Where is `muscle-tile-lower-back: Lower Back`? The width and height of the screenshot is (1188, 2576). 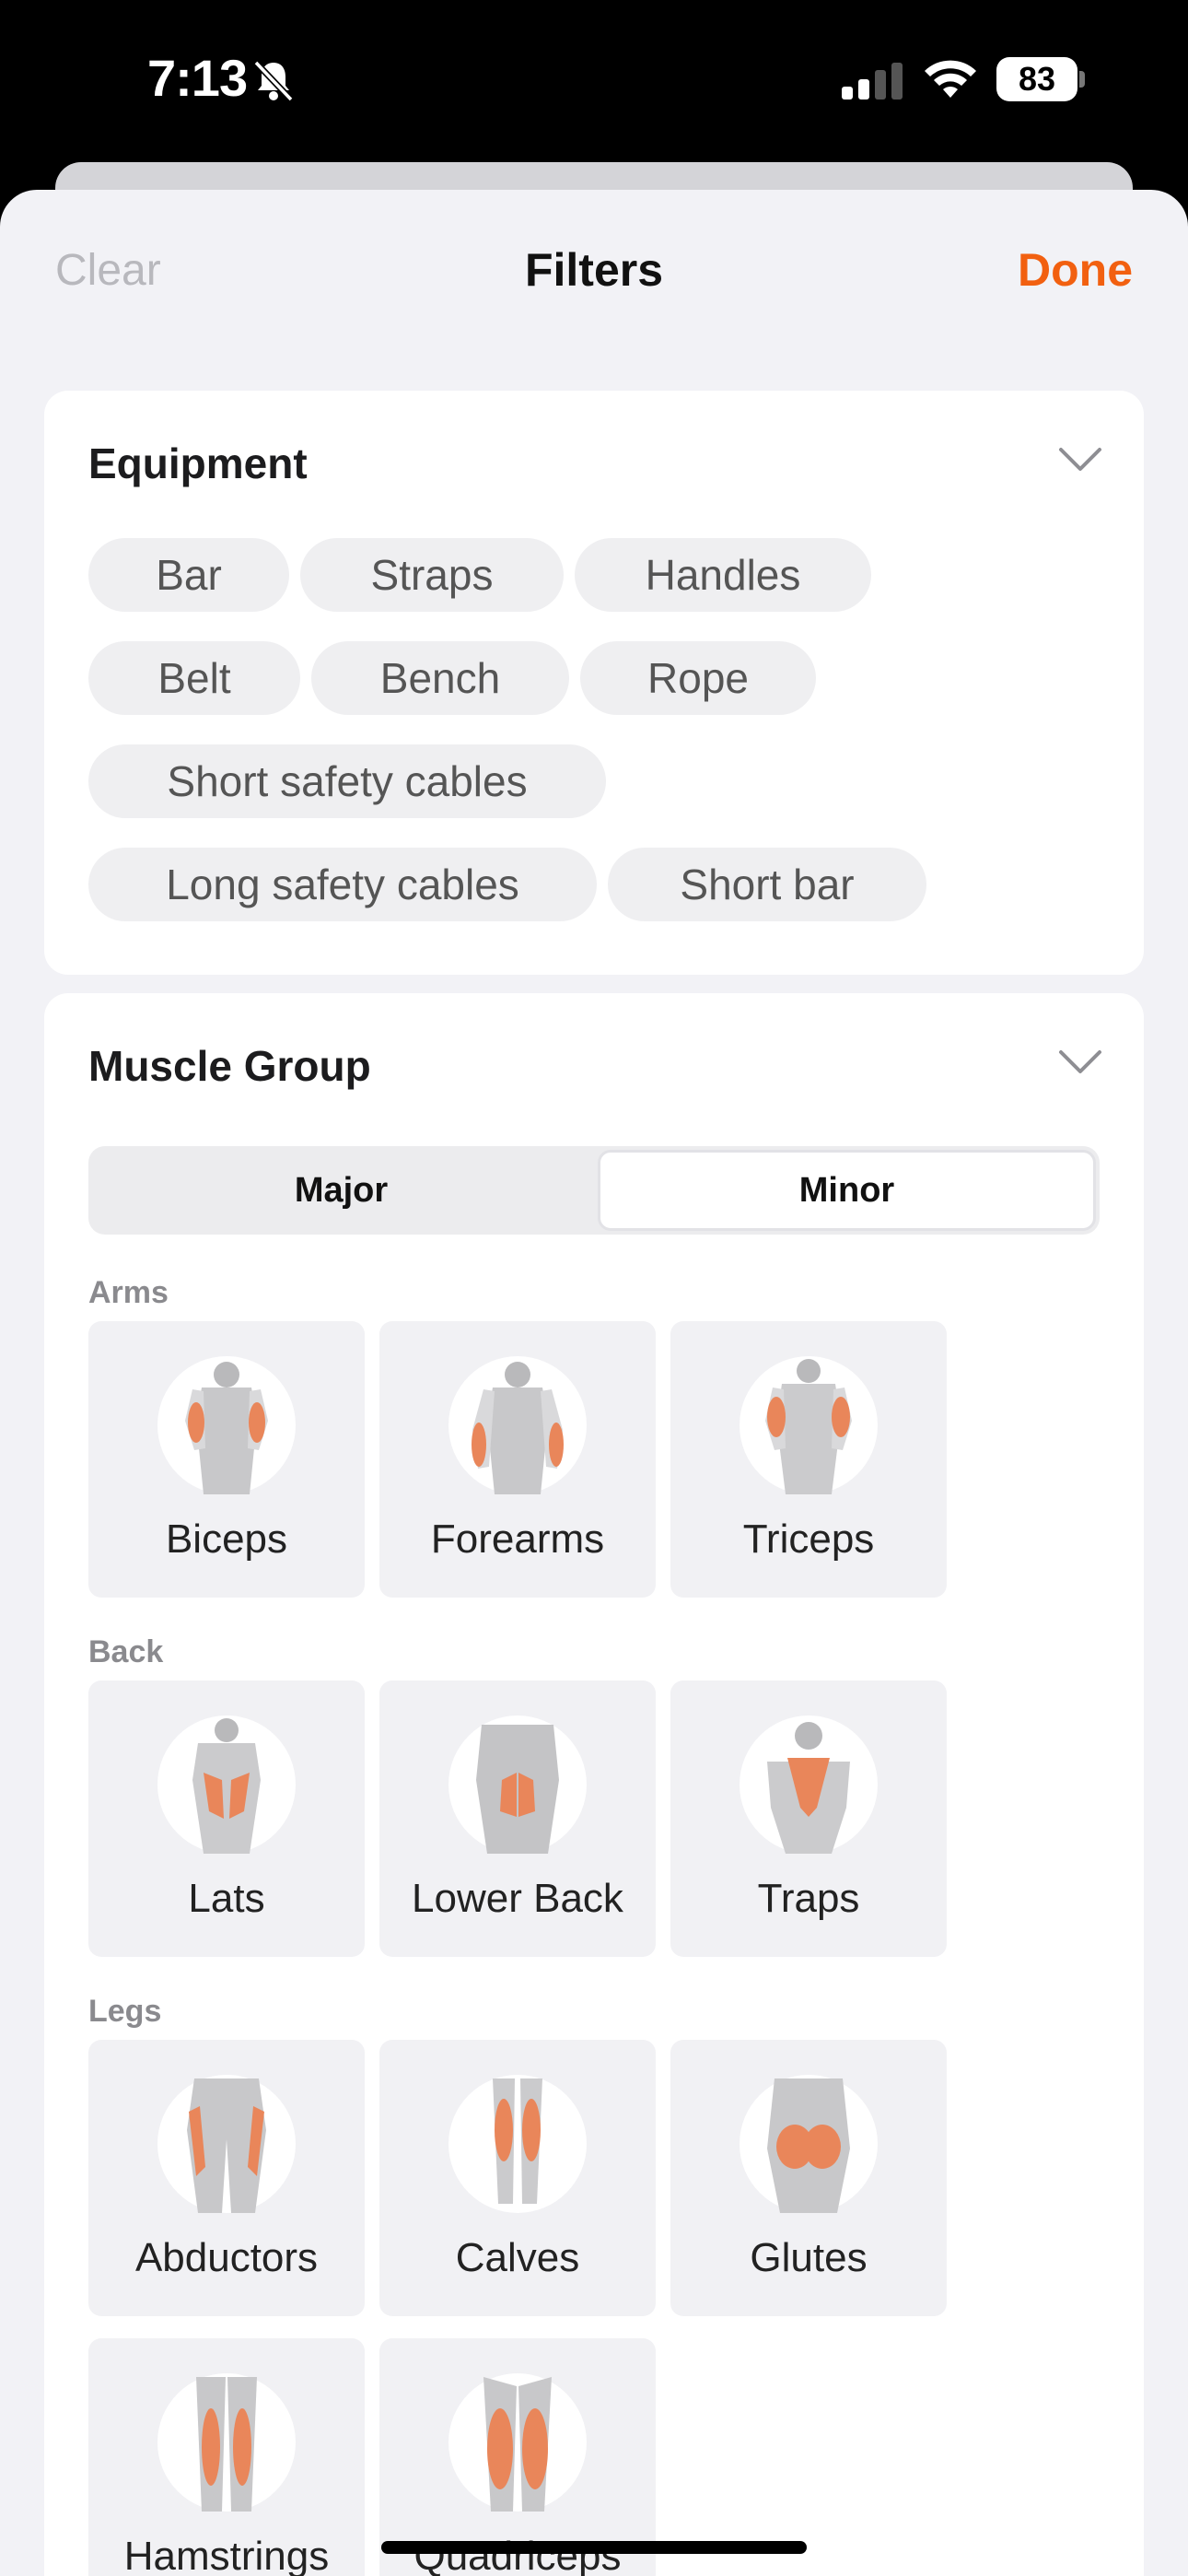 muscle-tile-lower-back: Lower Back is located at coordinates (517, 1818).